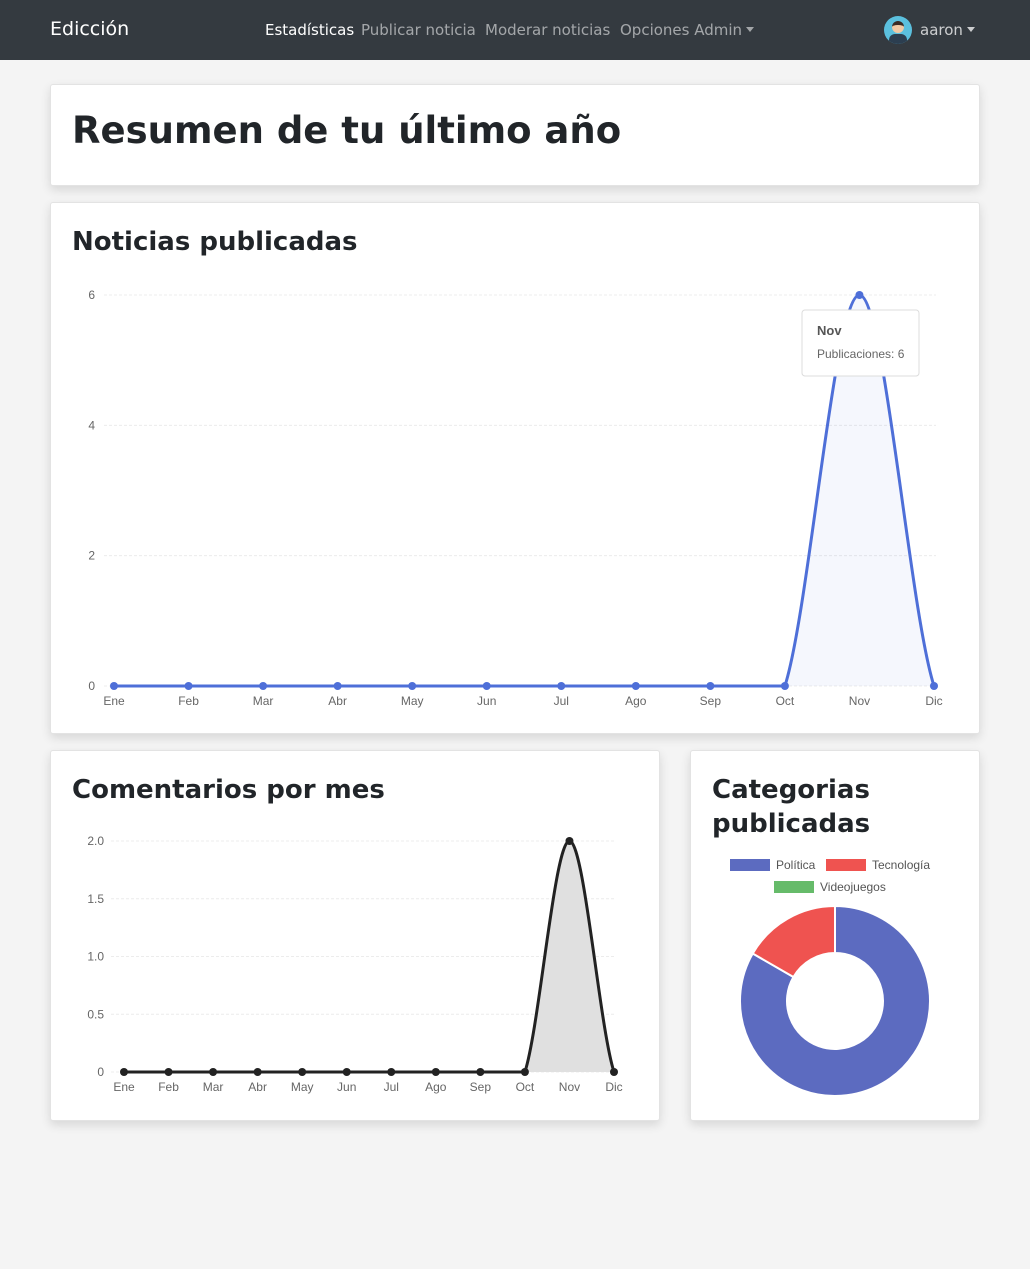  What do you see at coordinates (829, 330) in the screenshot?
I see `tooltip-title: Nov` at bounding box center [829, 330].